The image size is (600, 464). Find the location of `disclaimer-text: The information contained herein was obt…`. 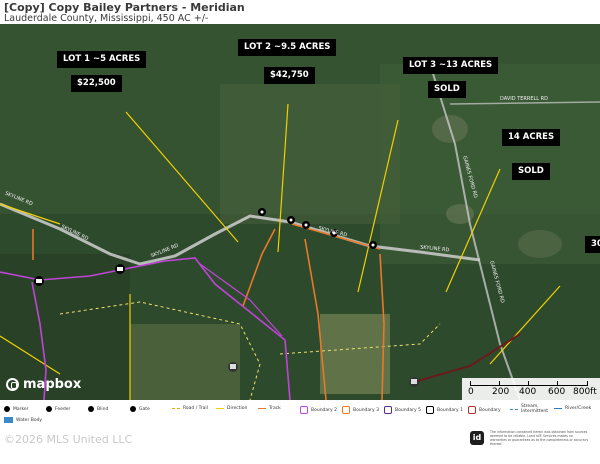

disclaimer-text: The information contained herein was obt… is located at coordinates (539, 438).